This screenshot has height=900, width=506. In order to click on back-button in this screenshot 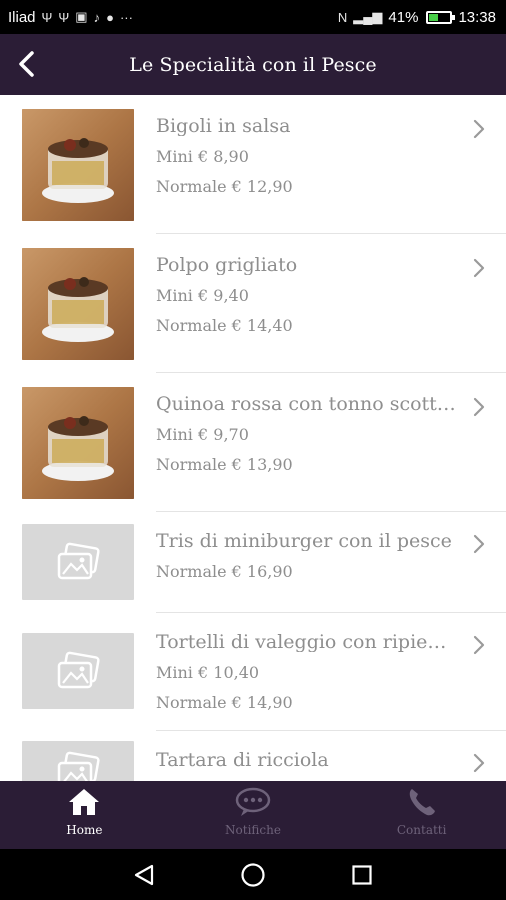, I will do `click(26, 64)`.